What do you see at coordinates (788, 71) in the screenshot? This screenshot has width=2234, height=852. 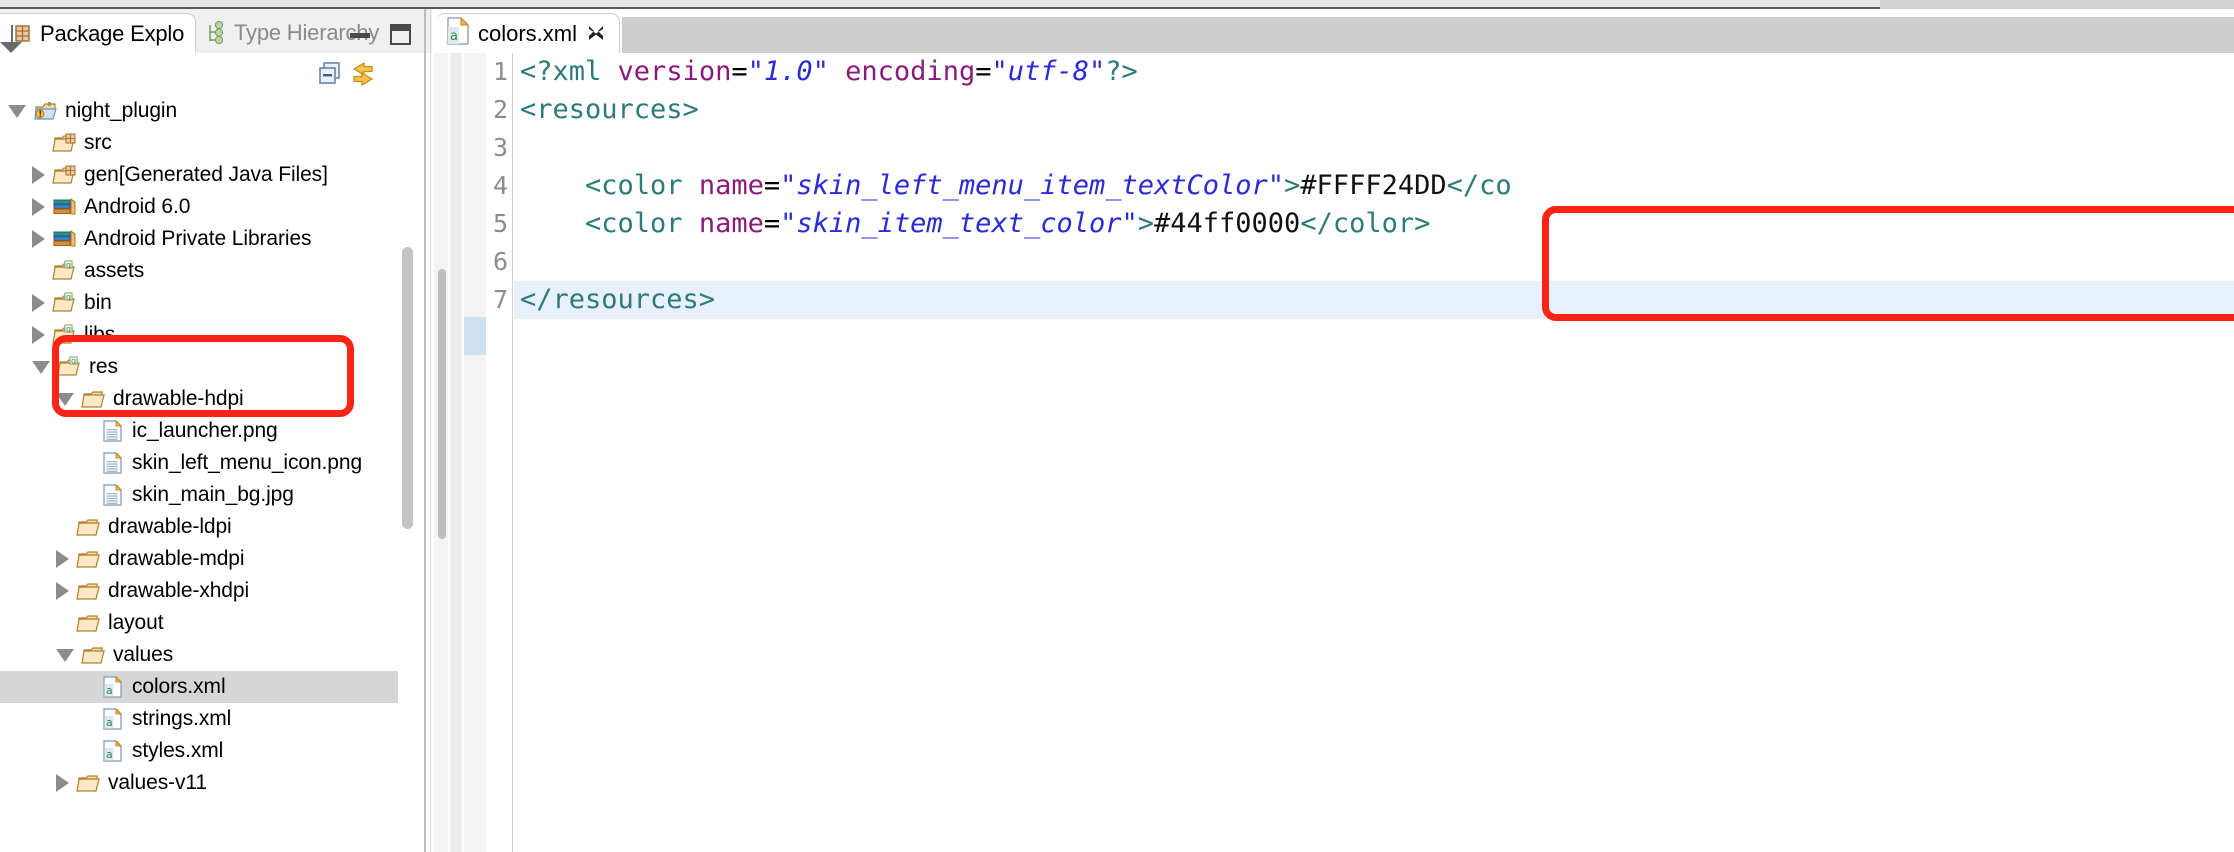 I see `code-token-val: "1.0"` at bounding box center [788, 71].